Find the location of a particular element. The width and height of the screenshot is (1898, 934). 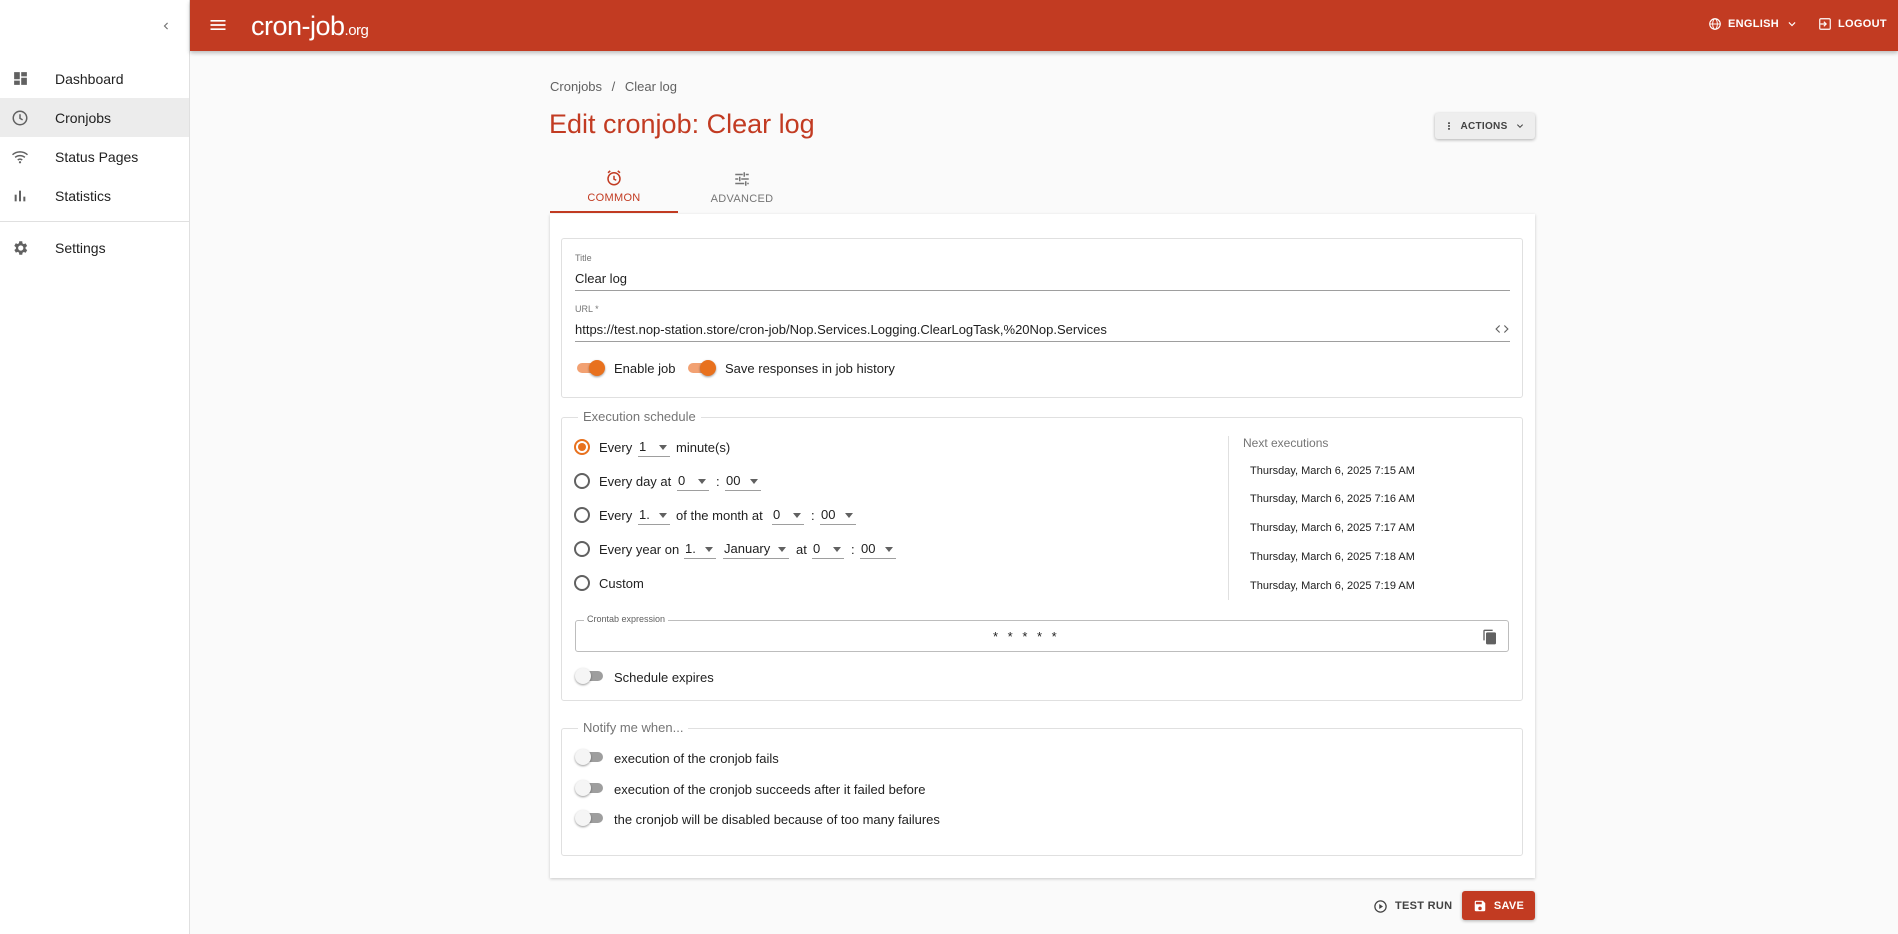

sidebar-item-dashboard: Dashboard is located at coordinates (94, 78).